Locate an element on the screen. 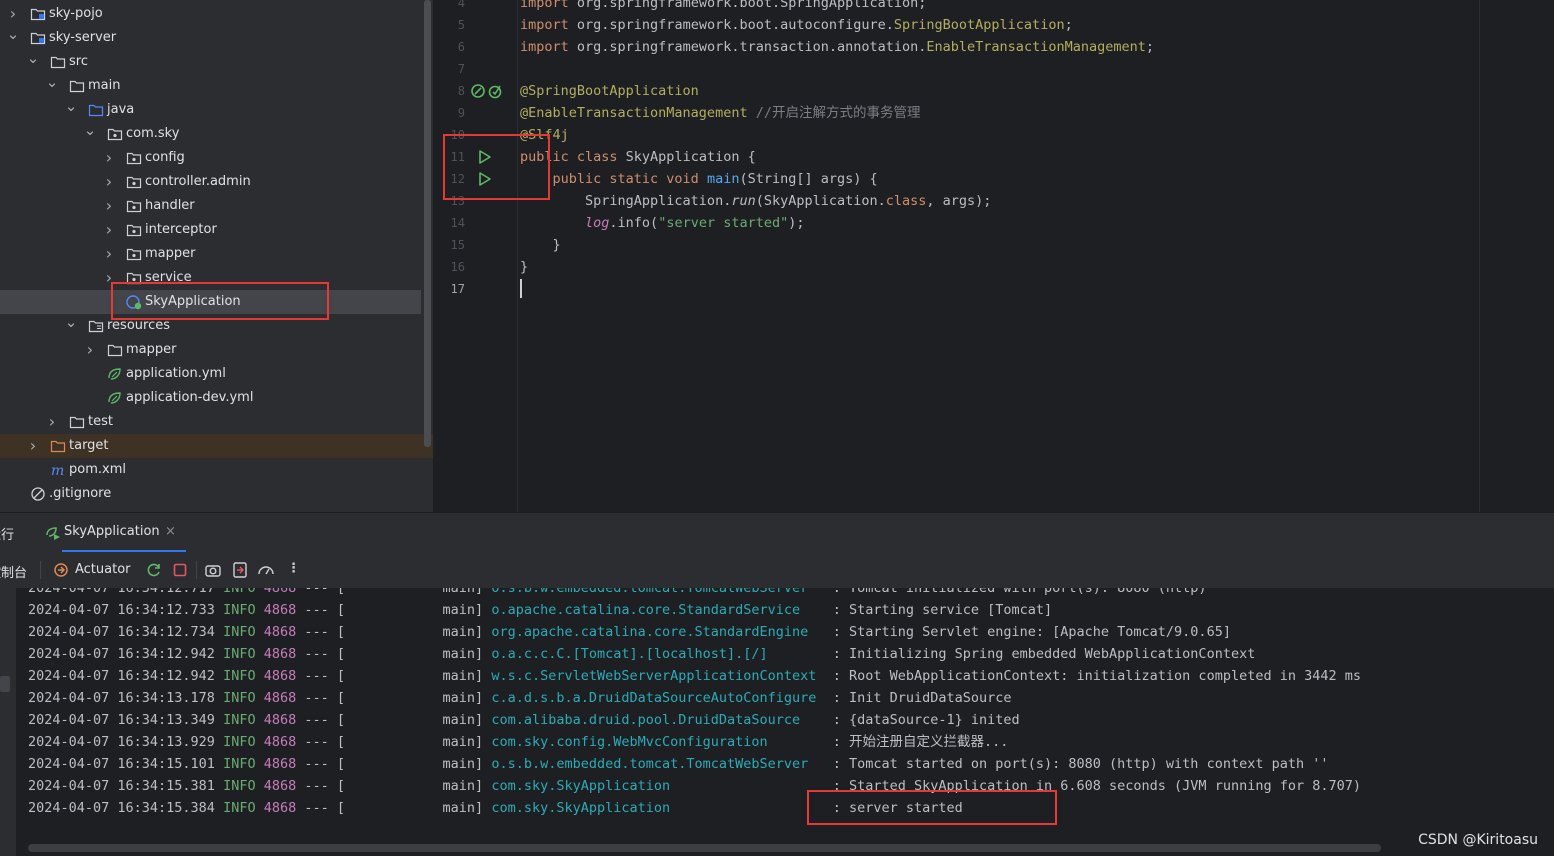  tree-item-src: ⌄ src is located at coordinates (210, 61).